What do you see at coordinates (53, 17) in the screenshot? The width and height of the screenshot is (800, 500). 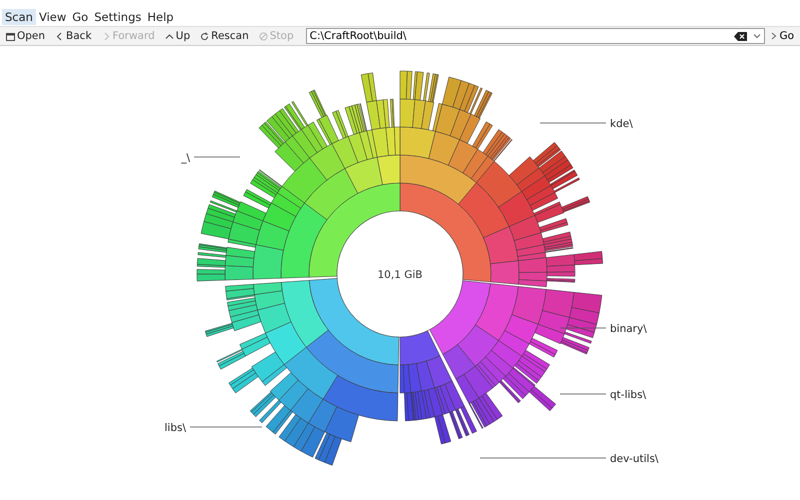 I see `menu-item: View` at bounding box center [53, 17].